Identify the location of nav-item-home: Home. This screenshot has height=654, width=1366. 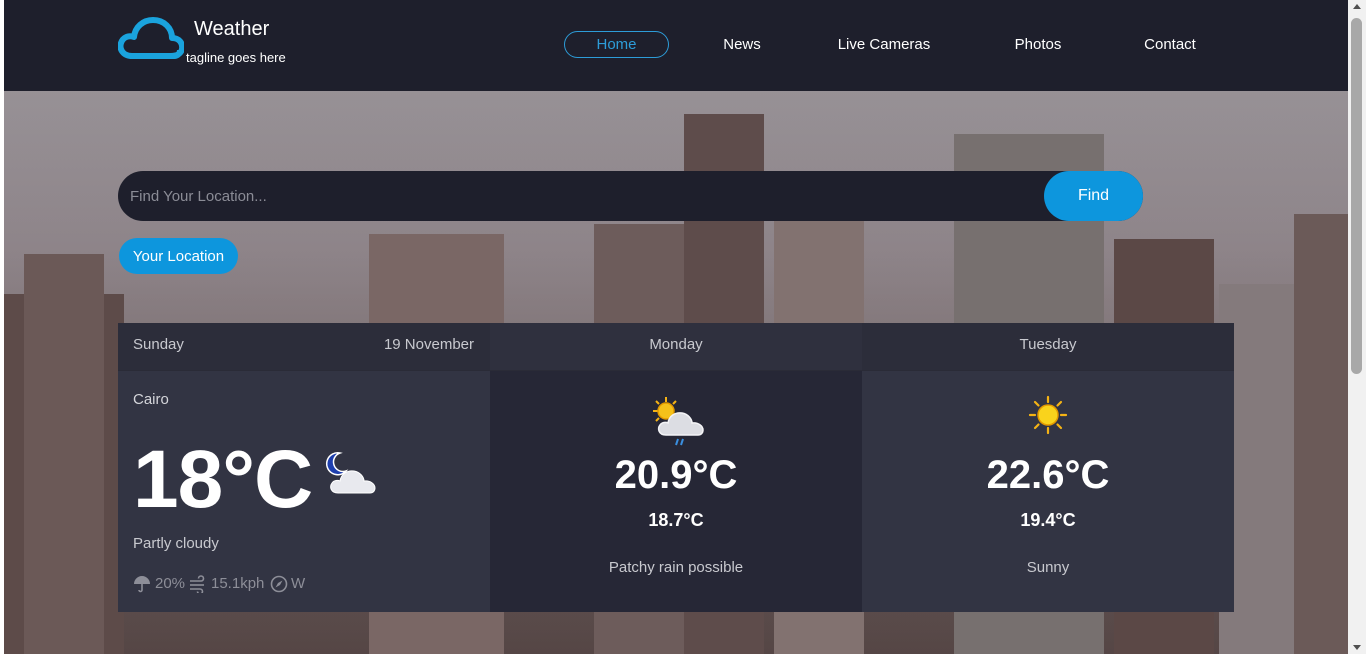
(616, 44).